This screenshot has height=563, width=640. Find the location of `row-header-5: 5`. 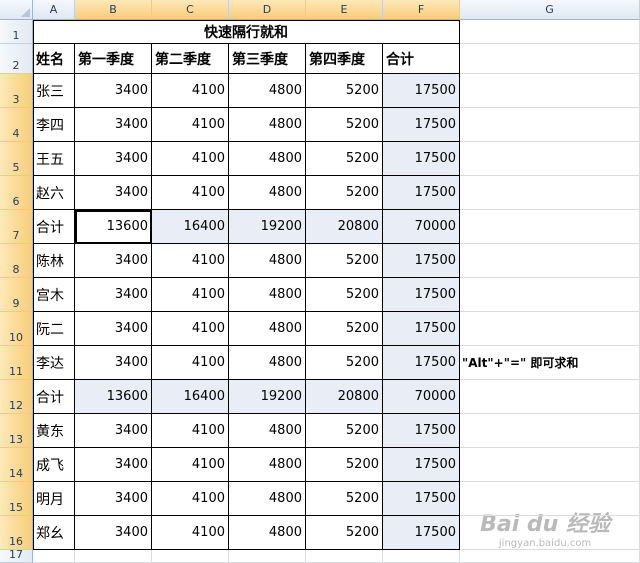

row-header-5: 5 is located at coordinates (16, 159).